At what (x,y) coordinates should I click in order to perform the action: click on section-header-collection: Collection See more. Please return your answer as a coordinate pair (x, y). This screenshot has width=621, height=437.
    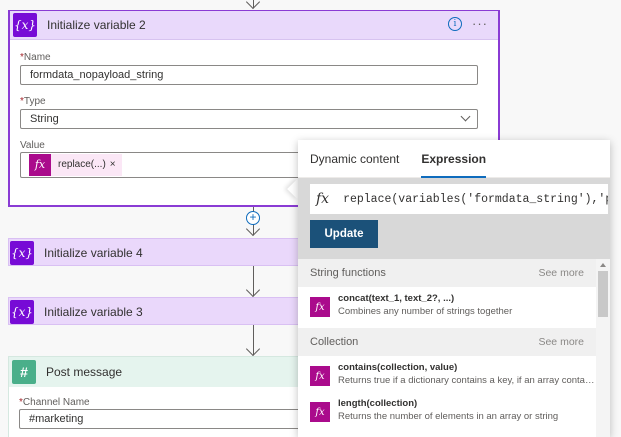
    Looking at the image, I should click on (447, 342).